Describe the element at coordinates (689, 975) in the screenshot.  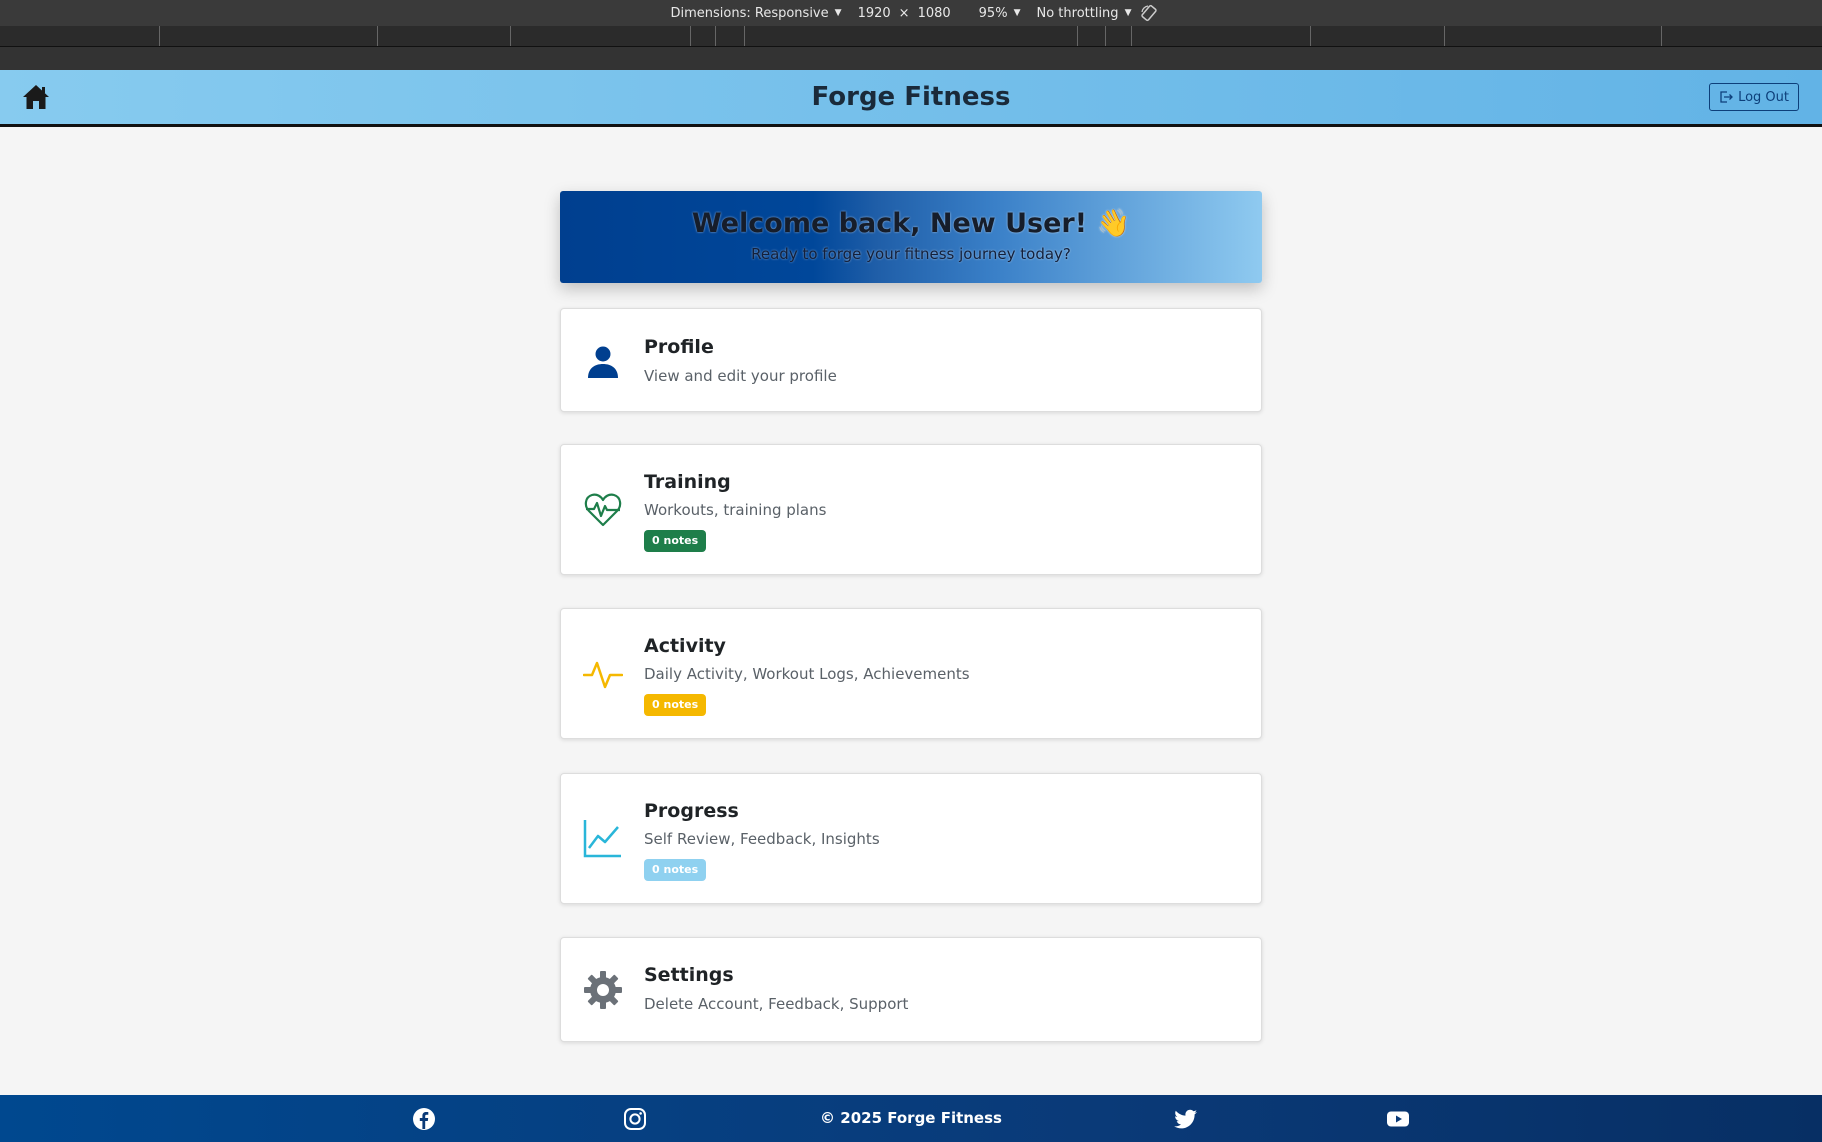
I see `card-title: Settings` at that location.